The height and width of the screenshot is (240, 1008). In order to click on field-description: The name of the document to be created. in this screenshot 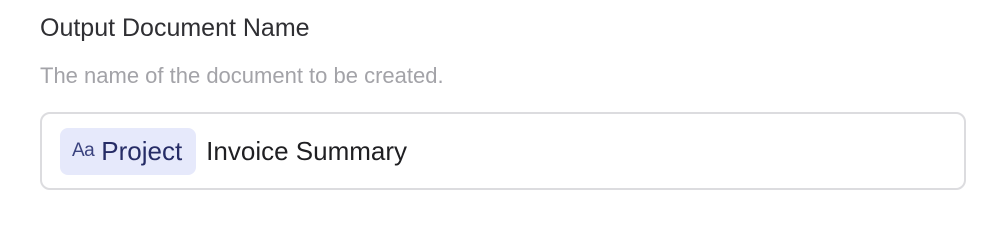, I will do `click(242, 75)`.